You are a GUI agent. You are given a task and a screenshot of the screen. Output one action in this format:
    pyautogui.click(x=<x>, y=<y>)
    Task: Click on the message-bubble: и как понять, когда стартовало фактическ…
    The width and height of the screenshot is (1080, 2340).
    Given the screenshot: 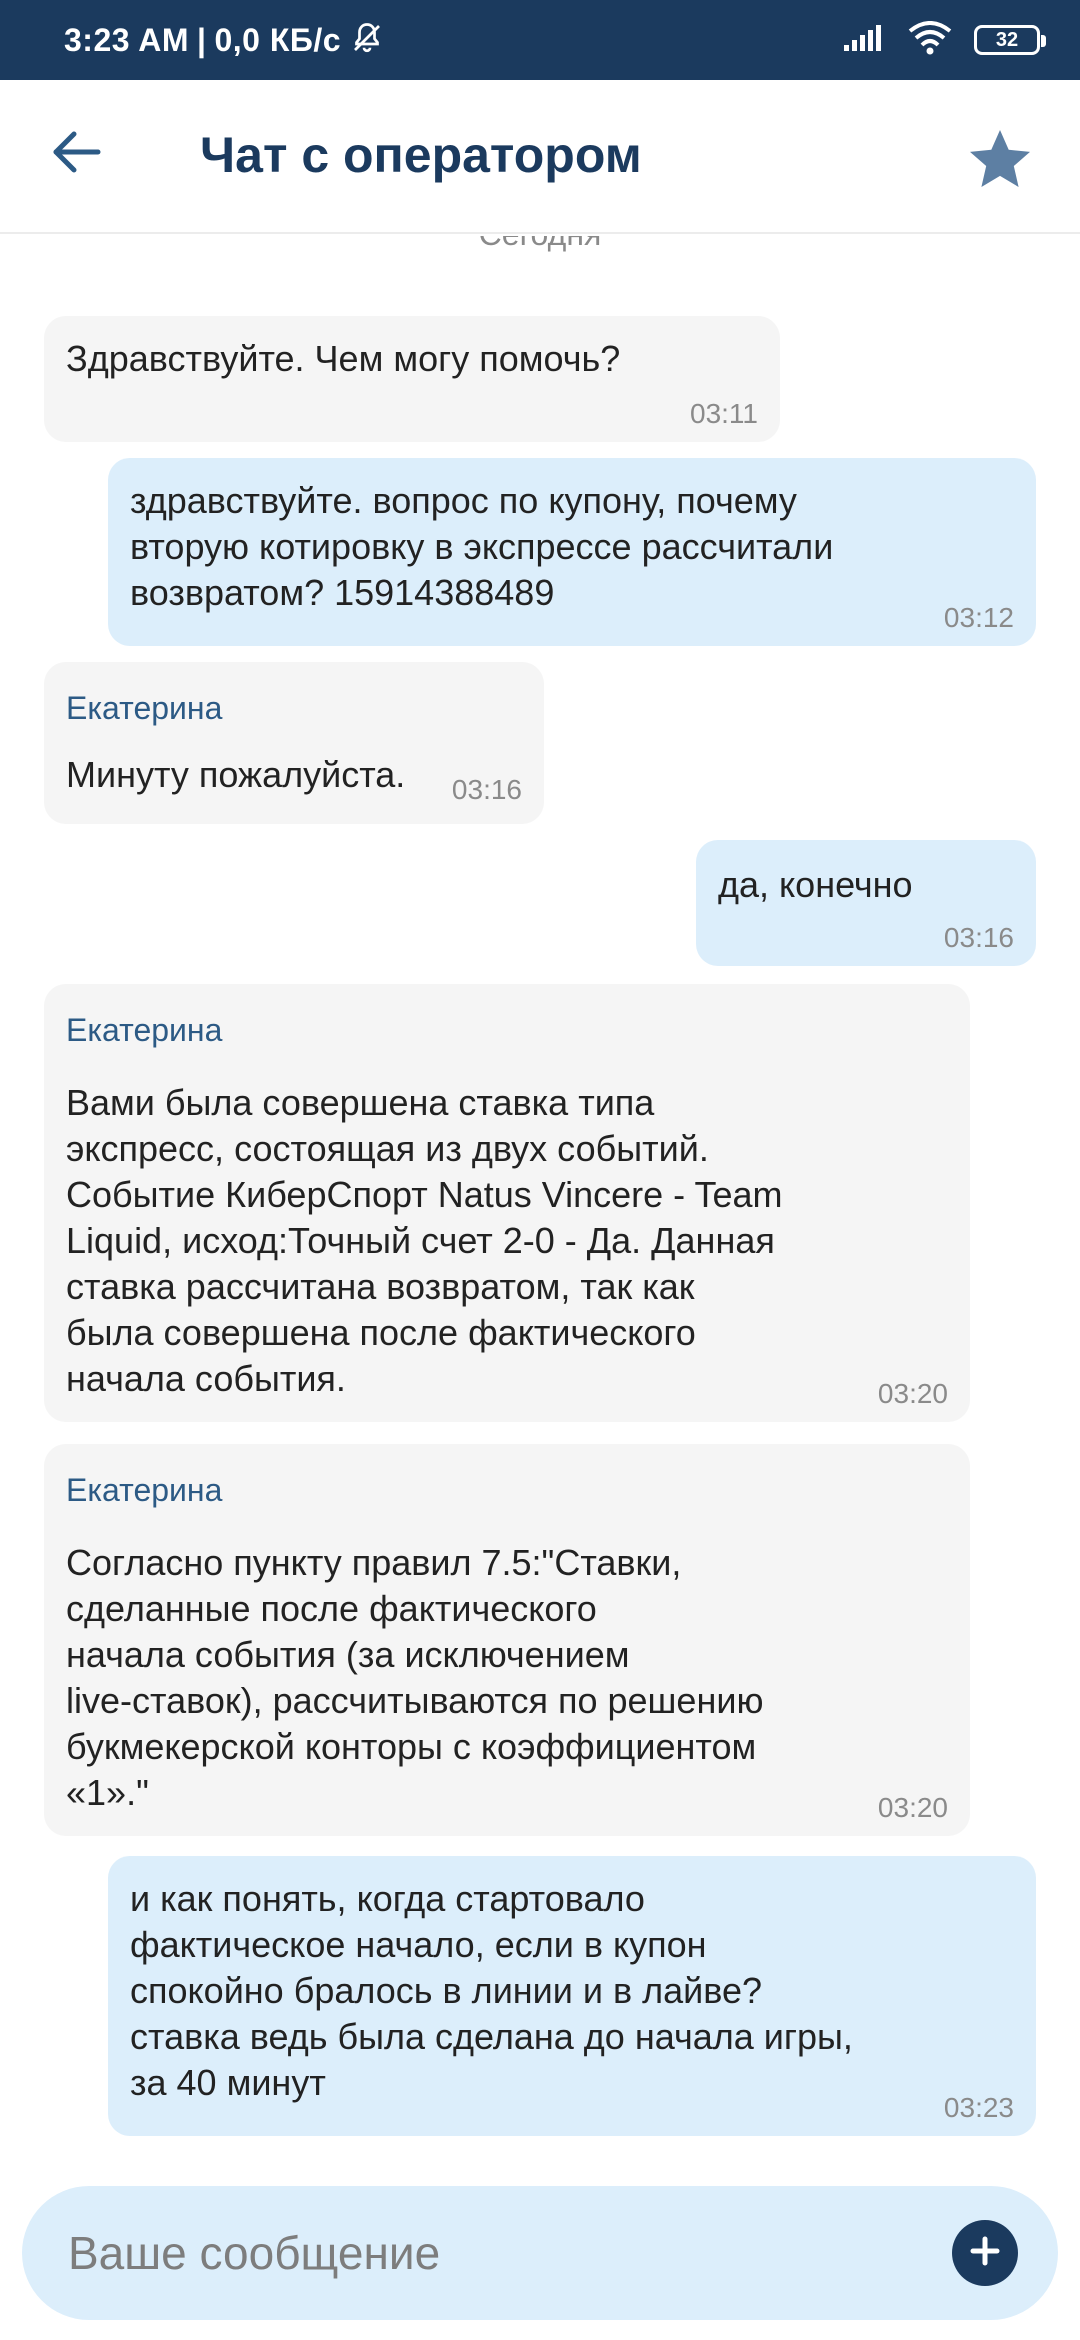 What is the action you would take?
    pyautogui.click(x=572, y=1996)
    